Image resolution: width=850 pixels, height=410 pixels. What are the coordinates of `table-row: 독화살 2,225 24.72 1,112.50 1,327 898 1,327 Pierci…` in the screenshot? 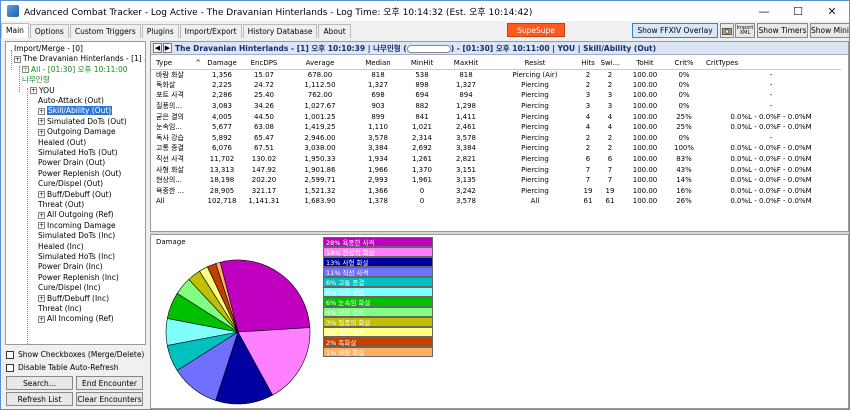 It's located at (496, 85).